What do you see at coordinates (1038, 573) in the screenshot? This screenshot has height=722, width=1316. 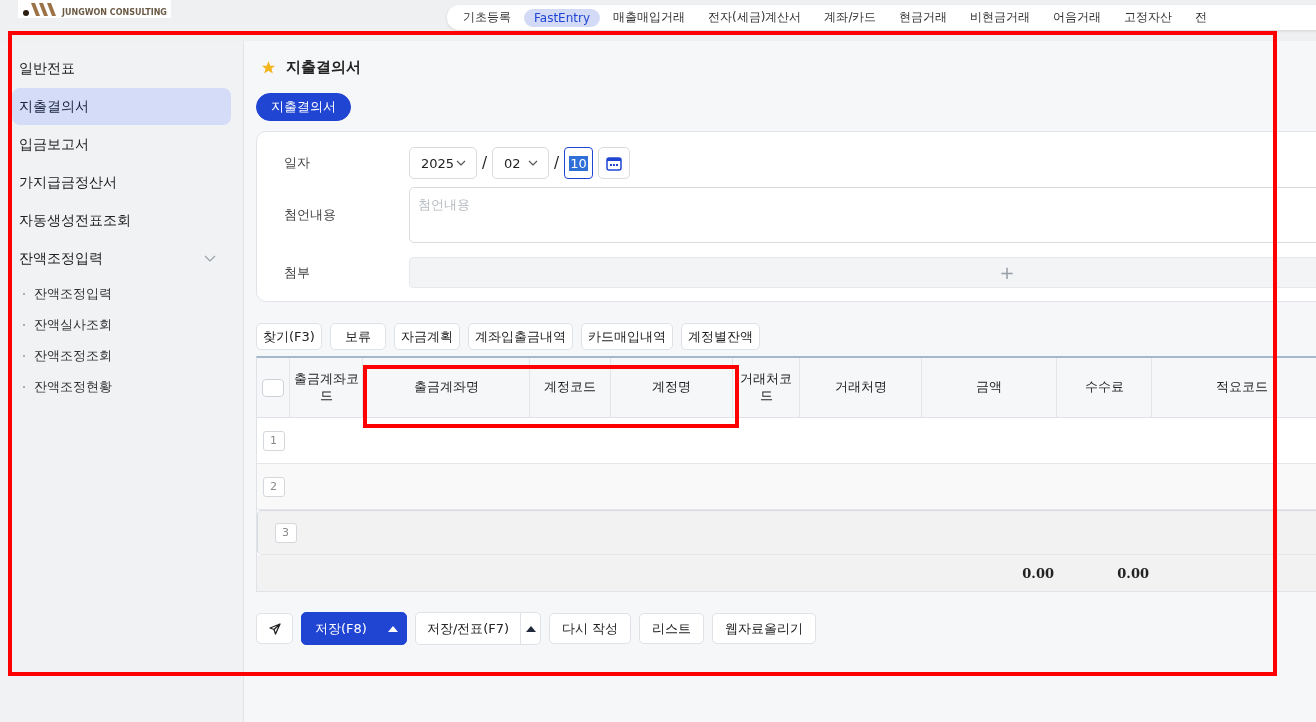 I see `total-amount: 0.00` at bounding box center [1038, 573].